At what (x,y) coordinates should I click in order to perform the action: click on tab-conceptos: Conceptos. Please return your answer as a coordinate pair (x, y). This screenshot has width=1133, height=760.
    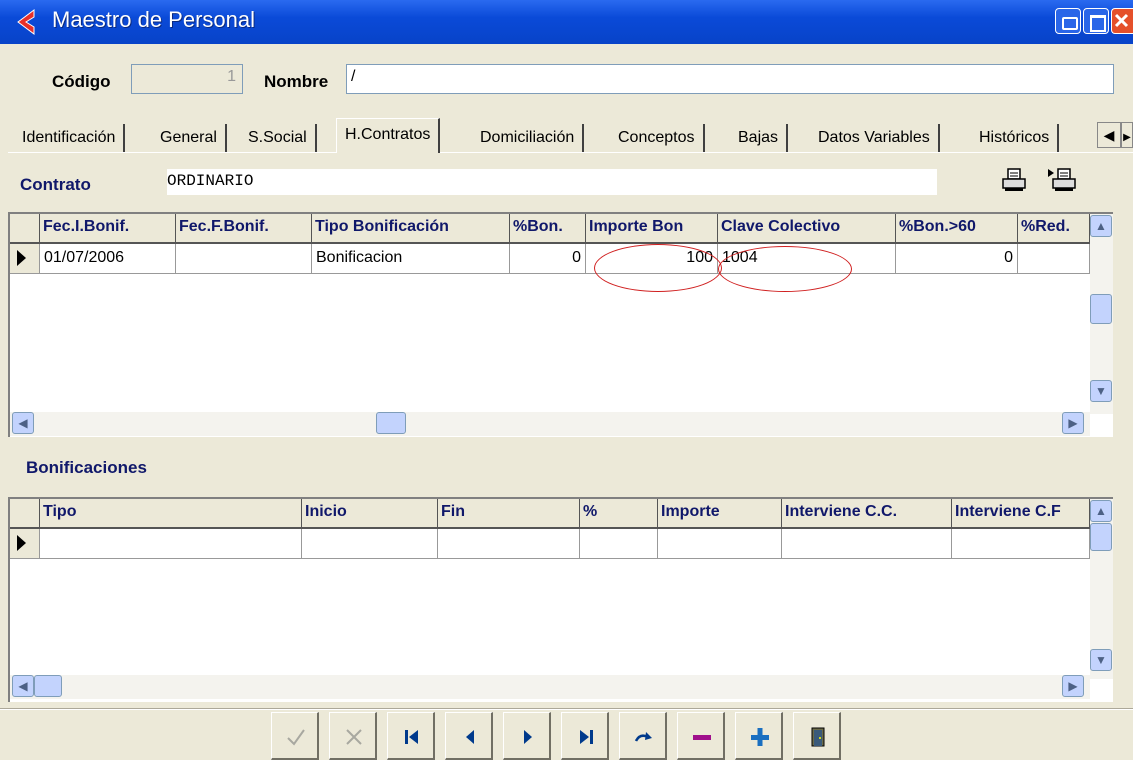
    Looking at the image, I should click on (657, 138).